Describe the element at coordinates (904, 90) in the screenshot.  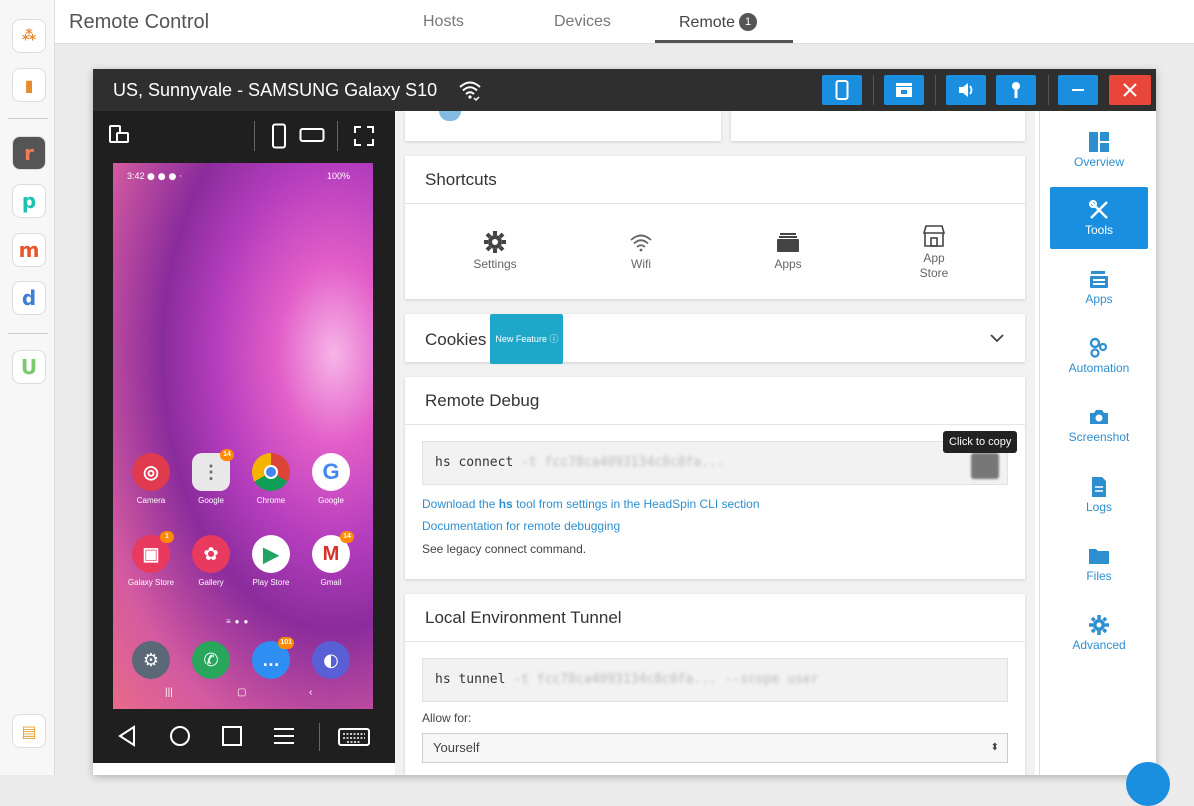
I see `clapboard-button` at that location.